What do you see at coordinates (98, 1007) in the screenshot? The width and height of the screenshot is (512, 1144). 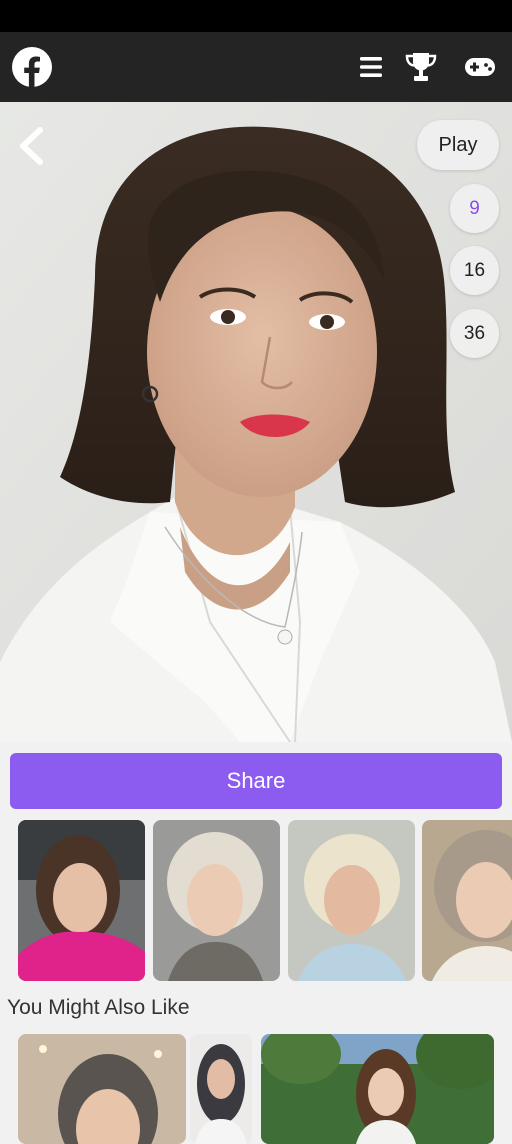 I see `section-title-you-might-also-like: You Might Also Like` at bounding box center [98, 1007].